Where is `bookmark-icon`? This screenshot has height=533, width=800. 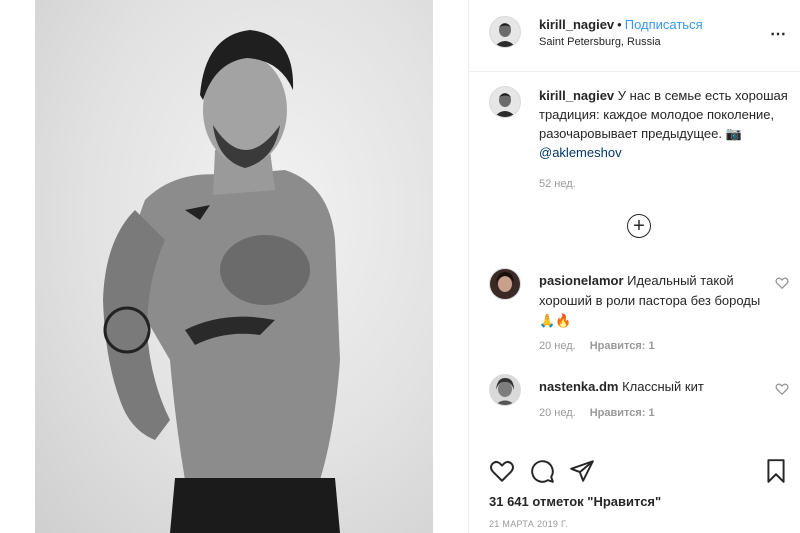 bookmark-icon is located at coordinates (776, 471).